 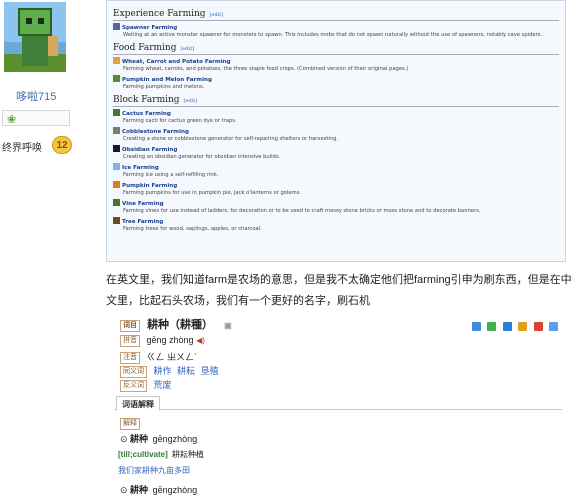 I want to click on wiki-entry-link: Cobblestone Farming, so click(x=155, y=132).